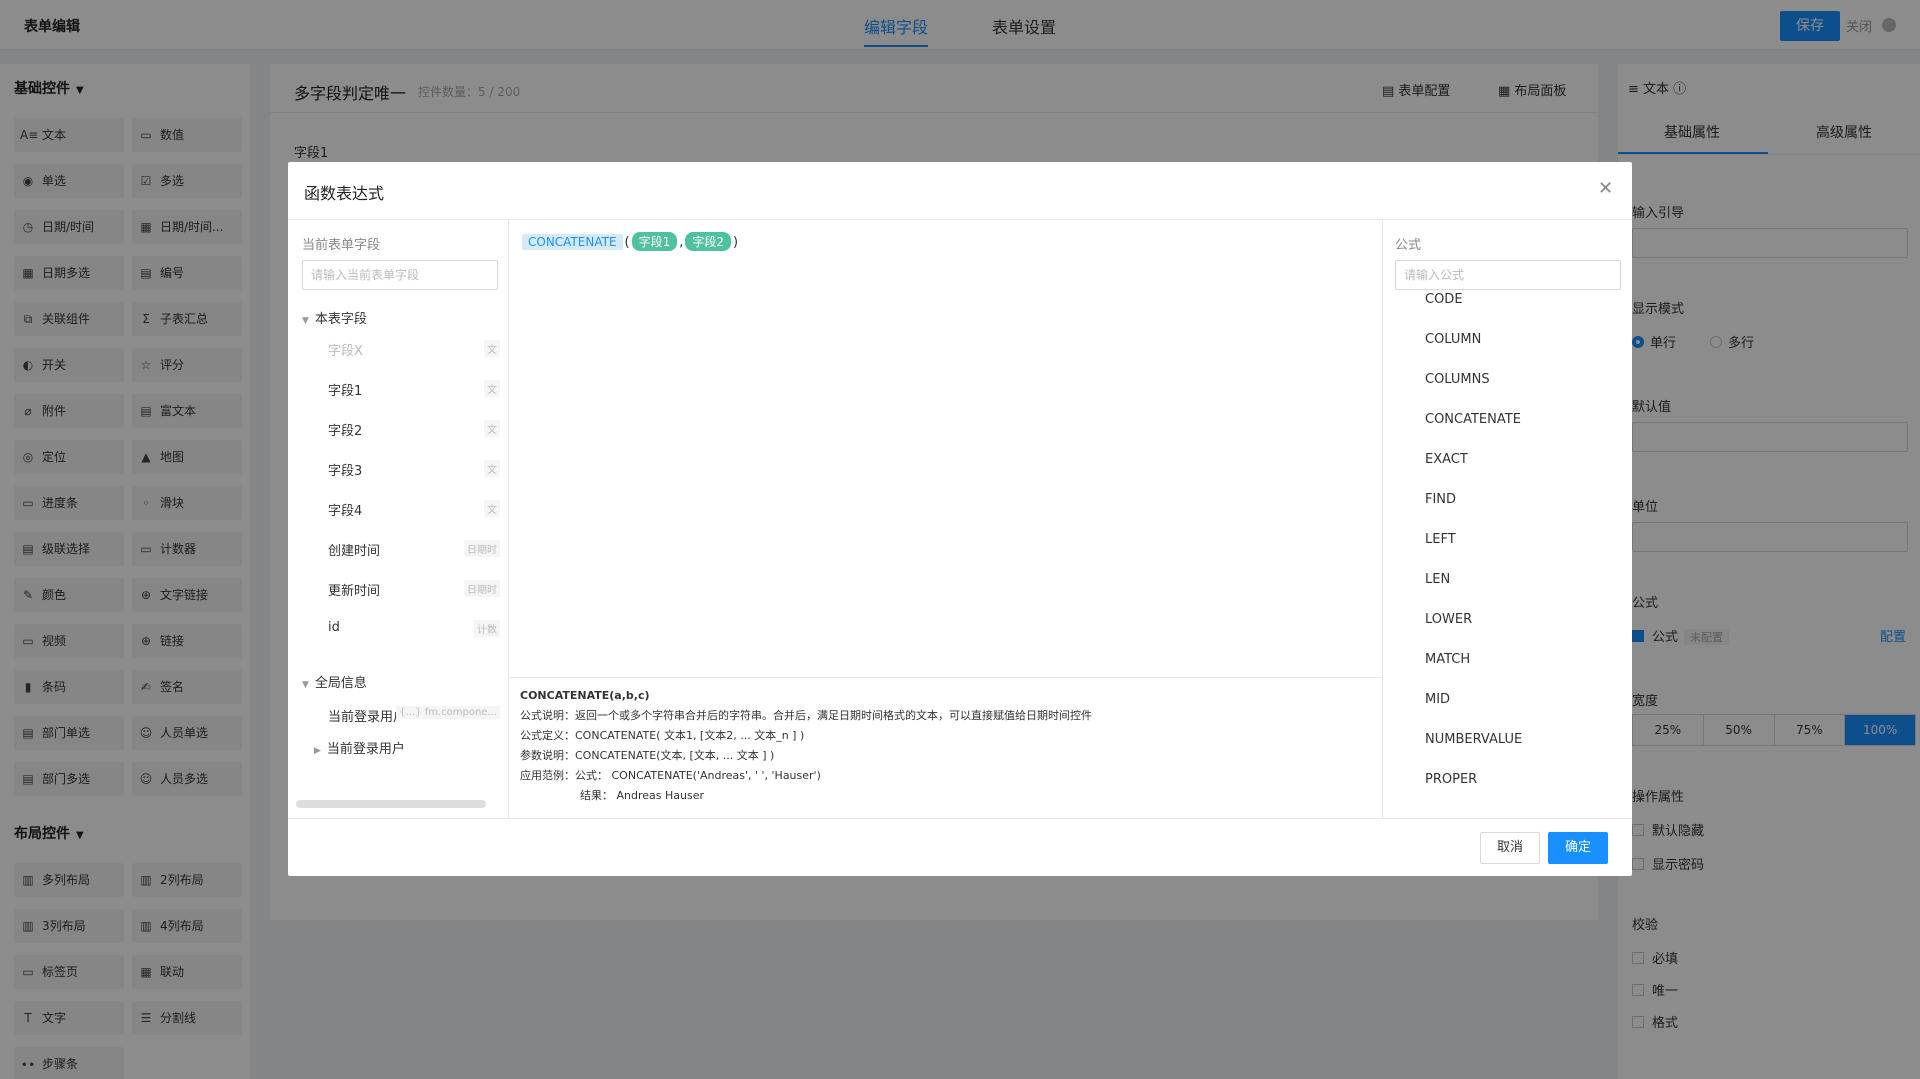 The image size is (1920, 1079). I want to click on formula-item: EXACT, so click(1446, 459).